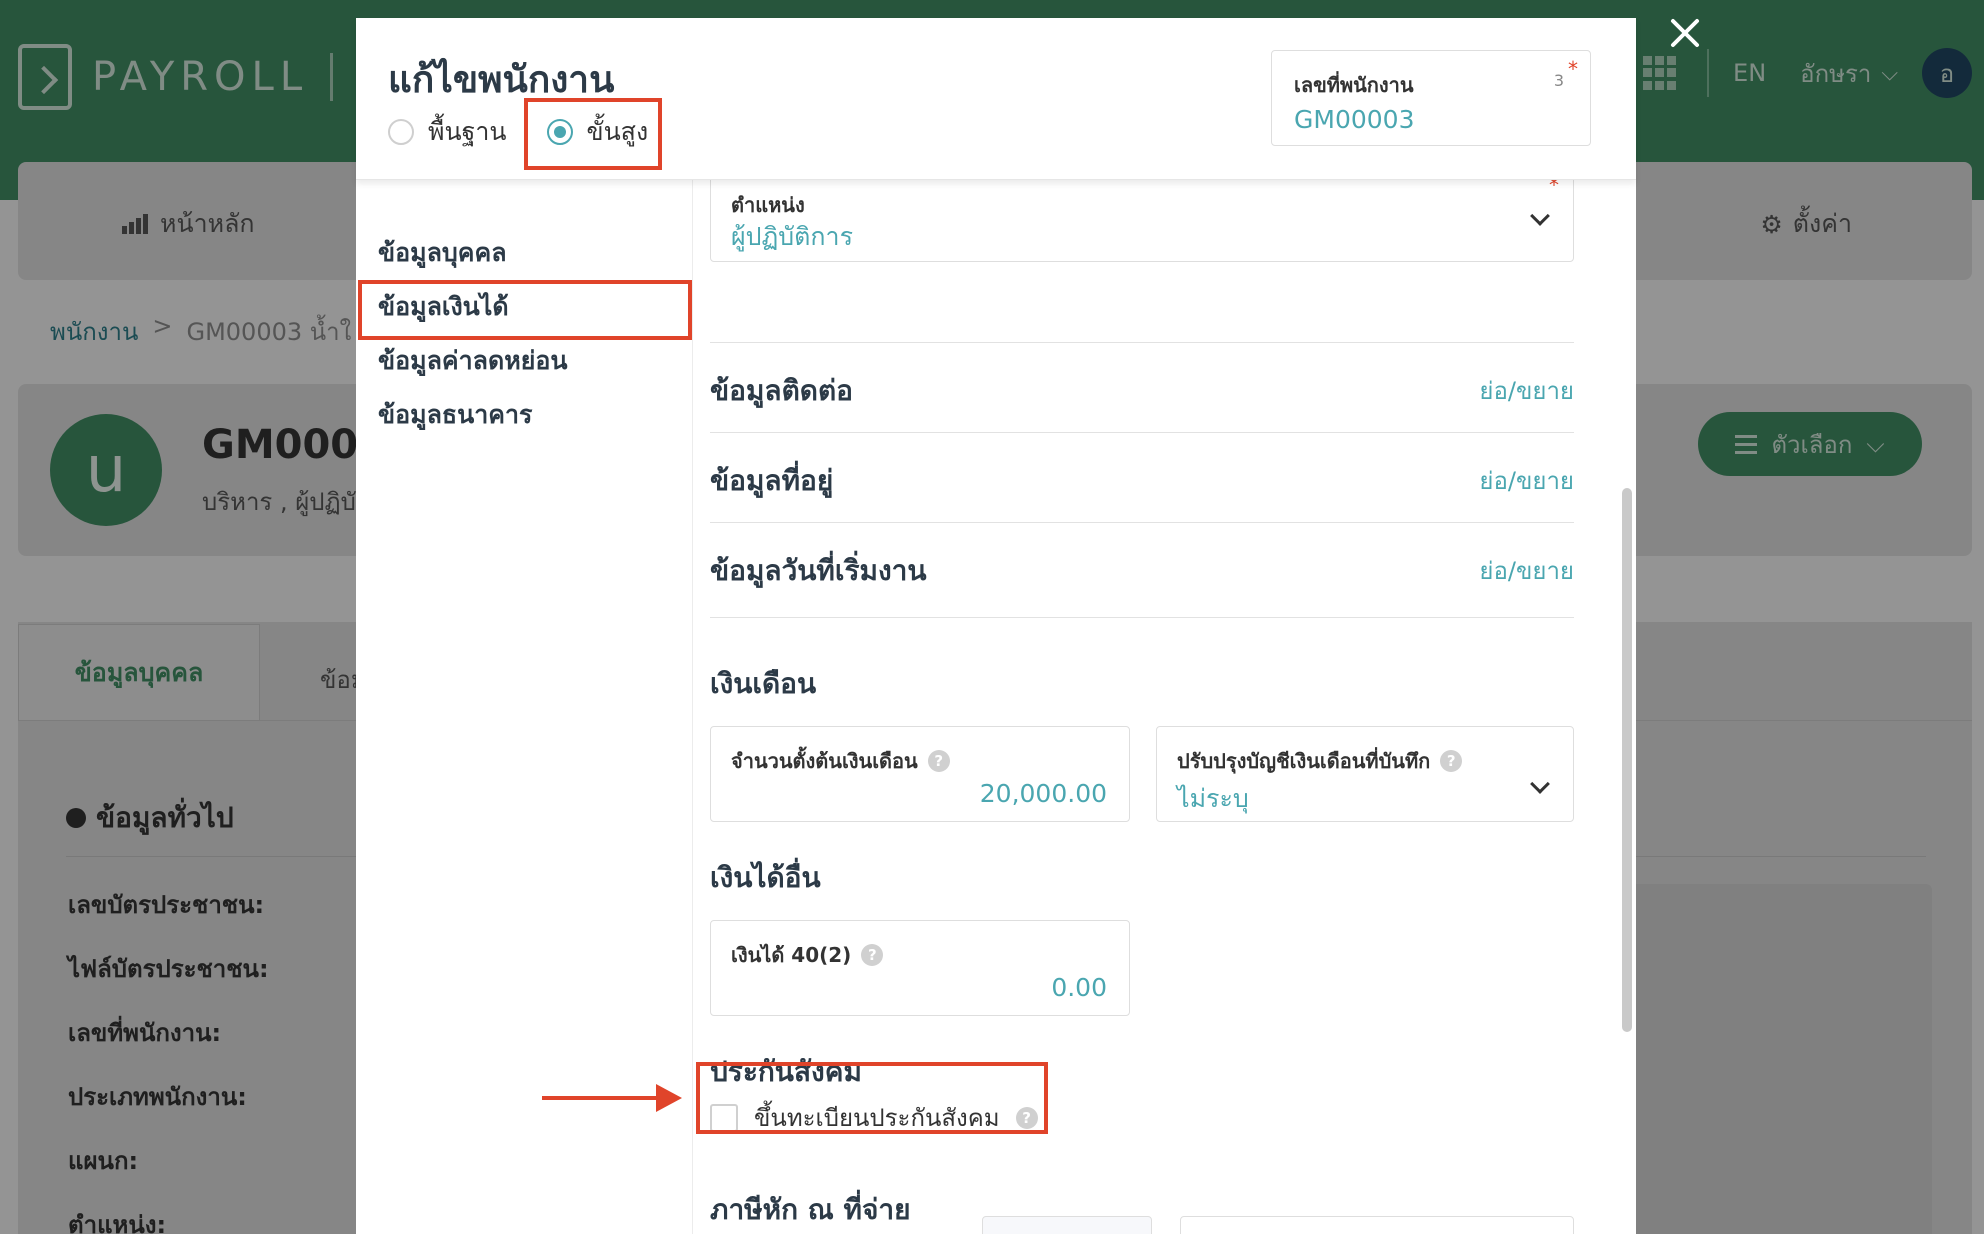 Image resolution: width=1984 pixels, height=1234 pixels. I want to click on income-40-2-value: 0.00, so click(1079, 987).